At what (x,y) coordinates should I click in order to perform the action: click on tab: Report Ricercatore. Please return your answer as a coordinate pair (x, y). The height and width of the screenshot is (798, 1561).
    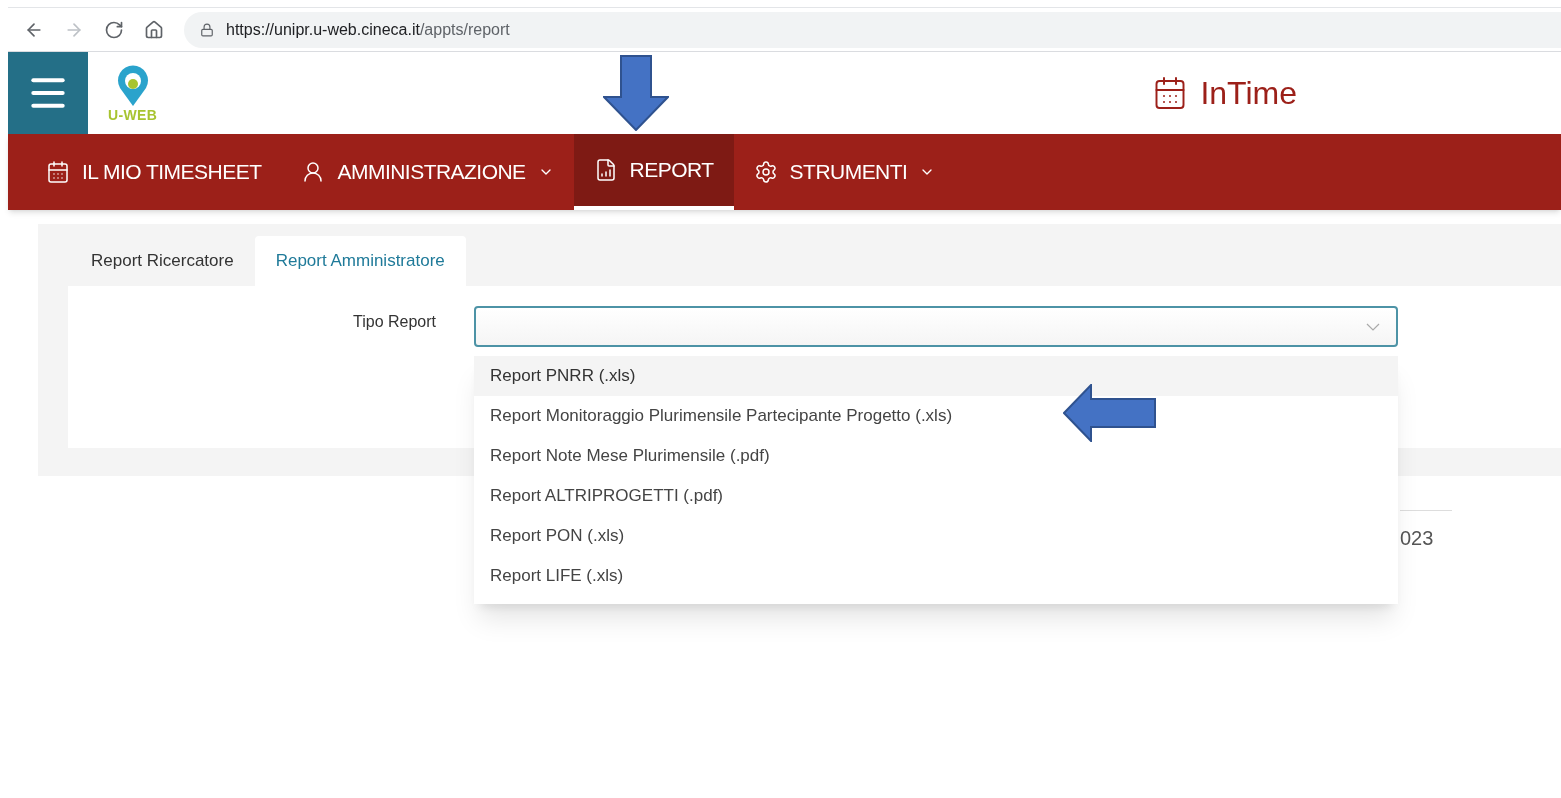
    Looking at the image, I should click on (162, 261).